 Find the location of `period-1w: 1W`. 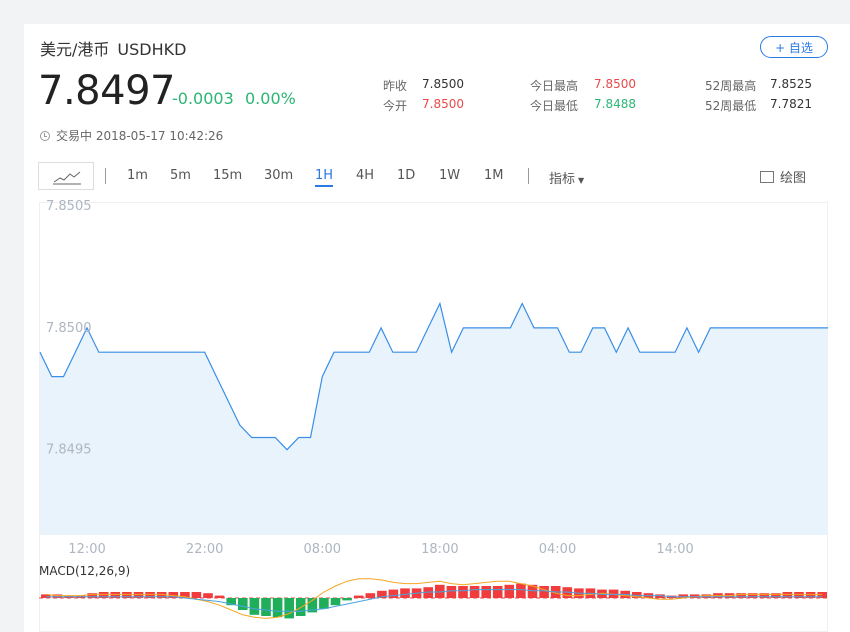

period-1w: 1W is located at coordinates (449, 175).